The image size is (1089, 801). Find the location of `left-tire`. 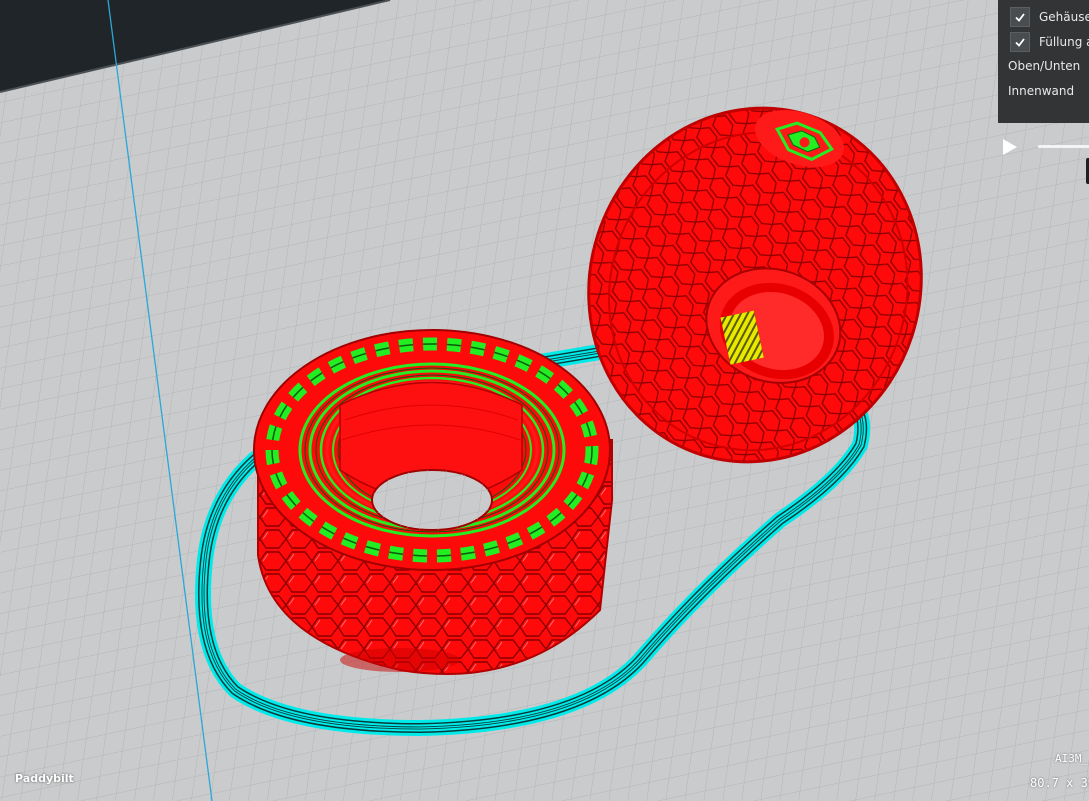

left-tire is located at coordinates (433, 502).